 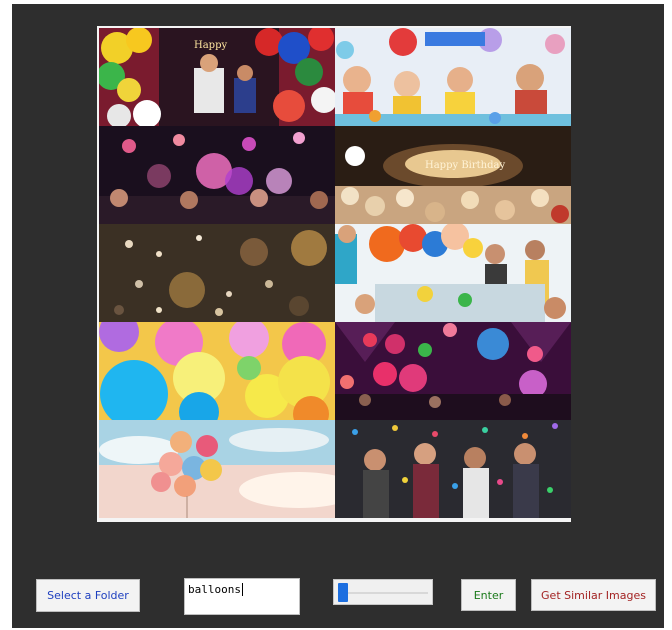 I want to click on select-folder-button: Select a Folder, so click(x=88, y=595).